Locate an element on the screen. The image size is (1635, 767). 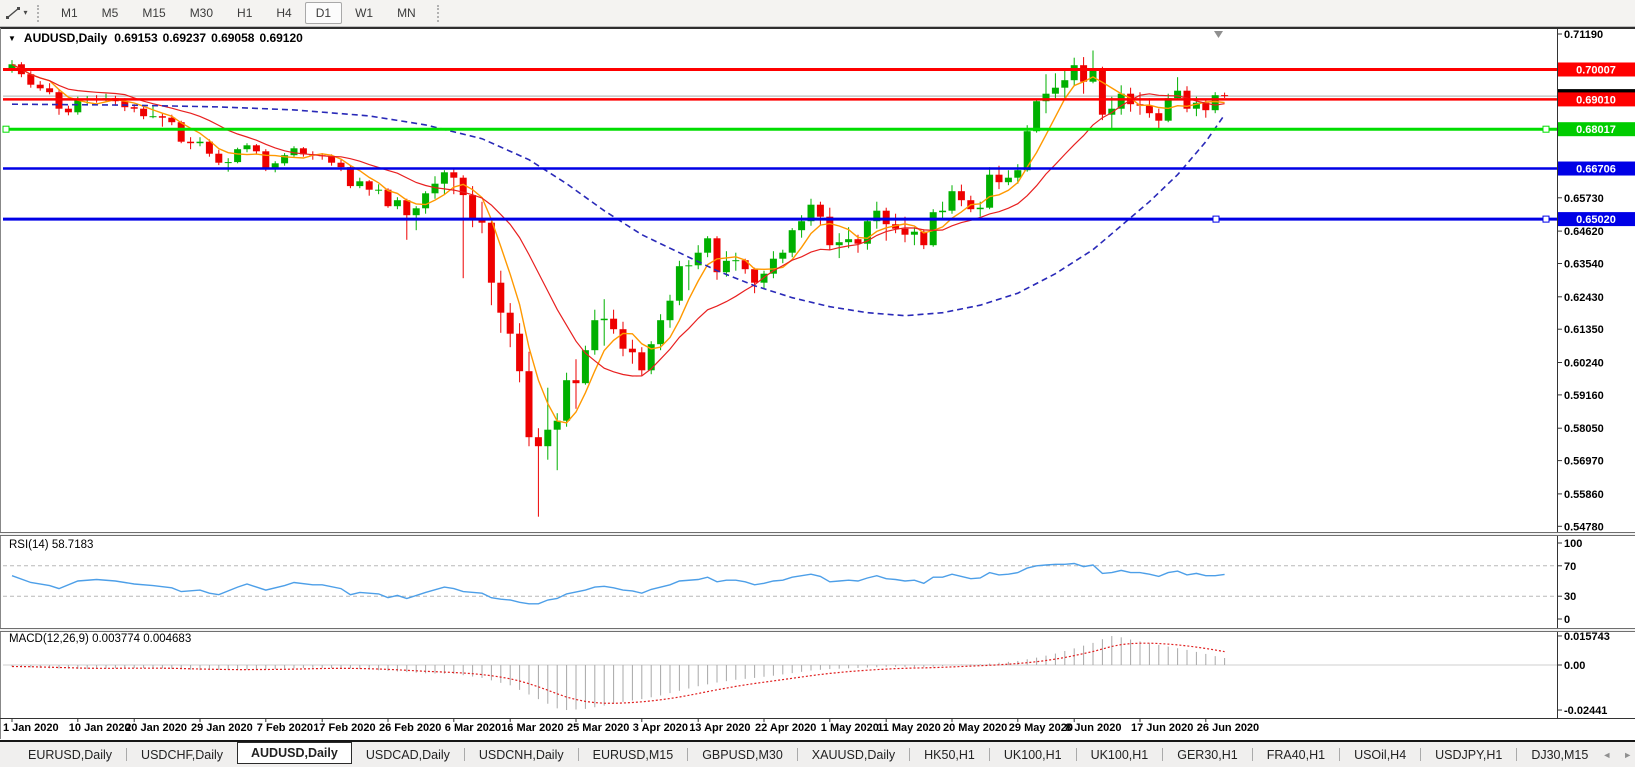
chart-tab-eurusd-daily: EURUSD,Daily is located at coordinates (70, 755).